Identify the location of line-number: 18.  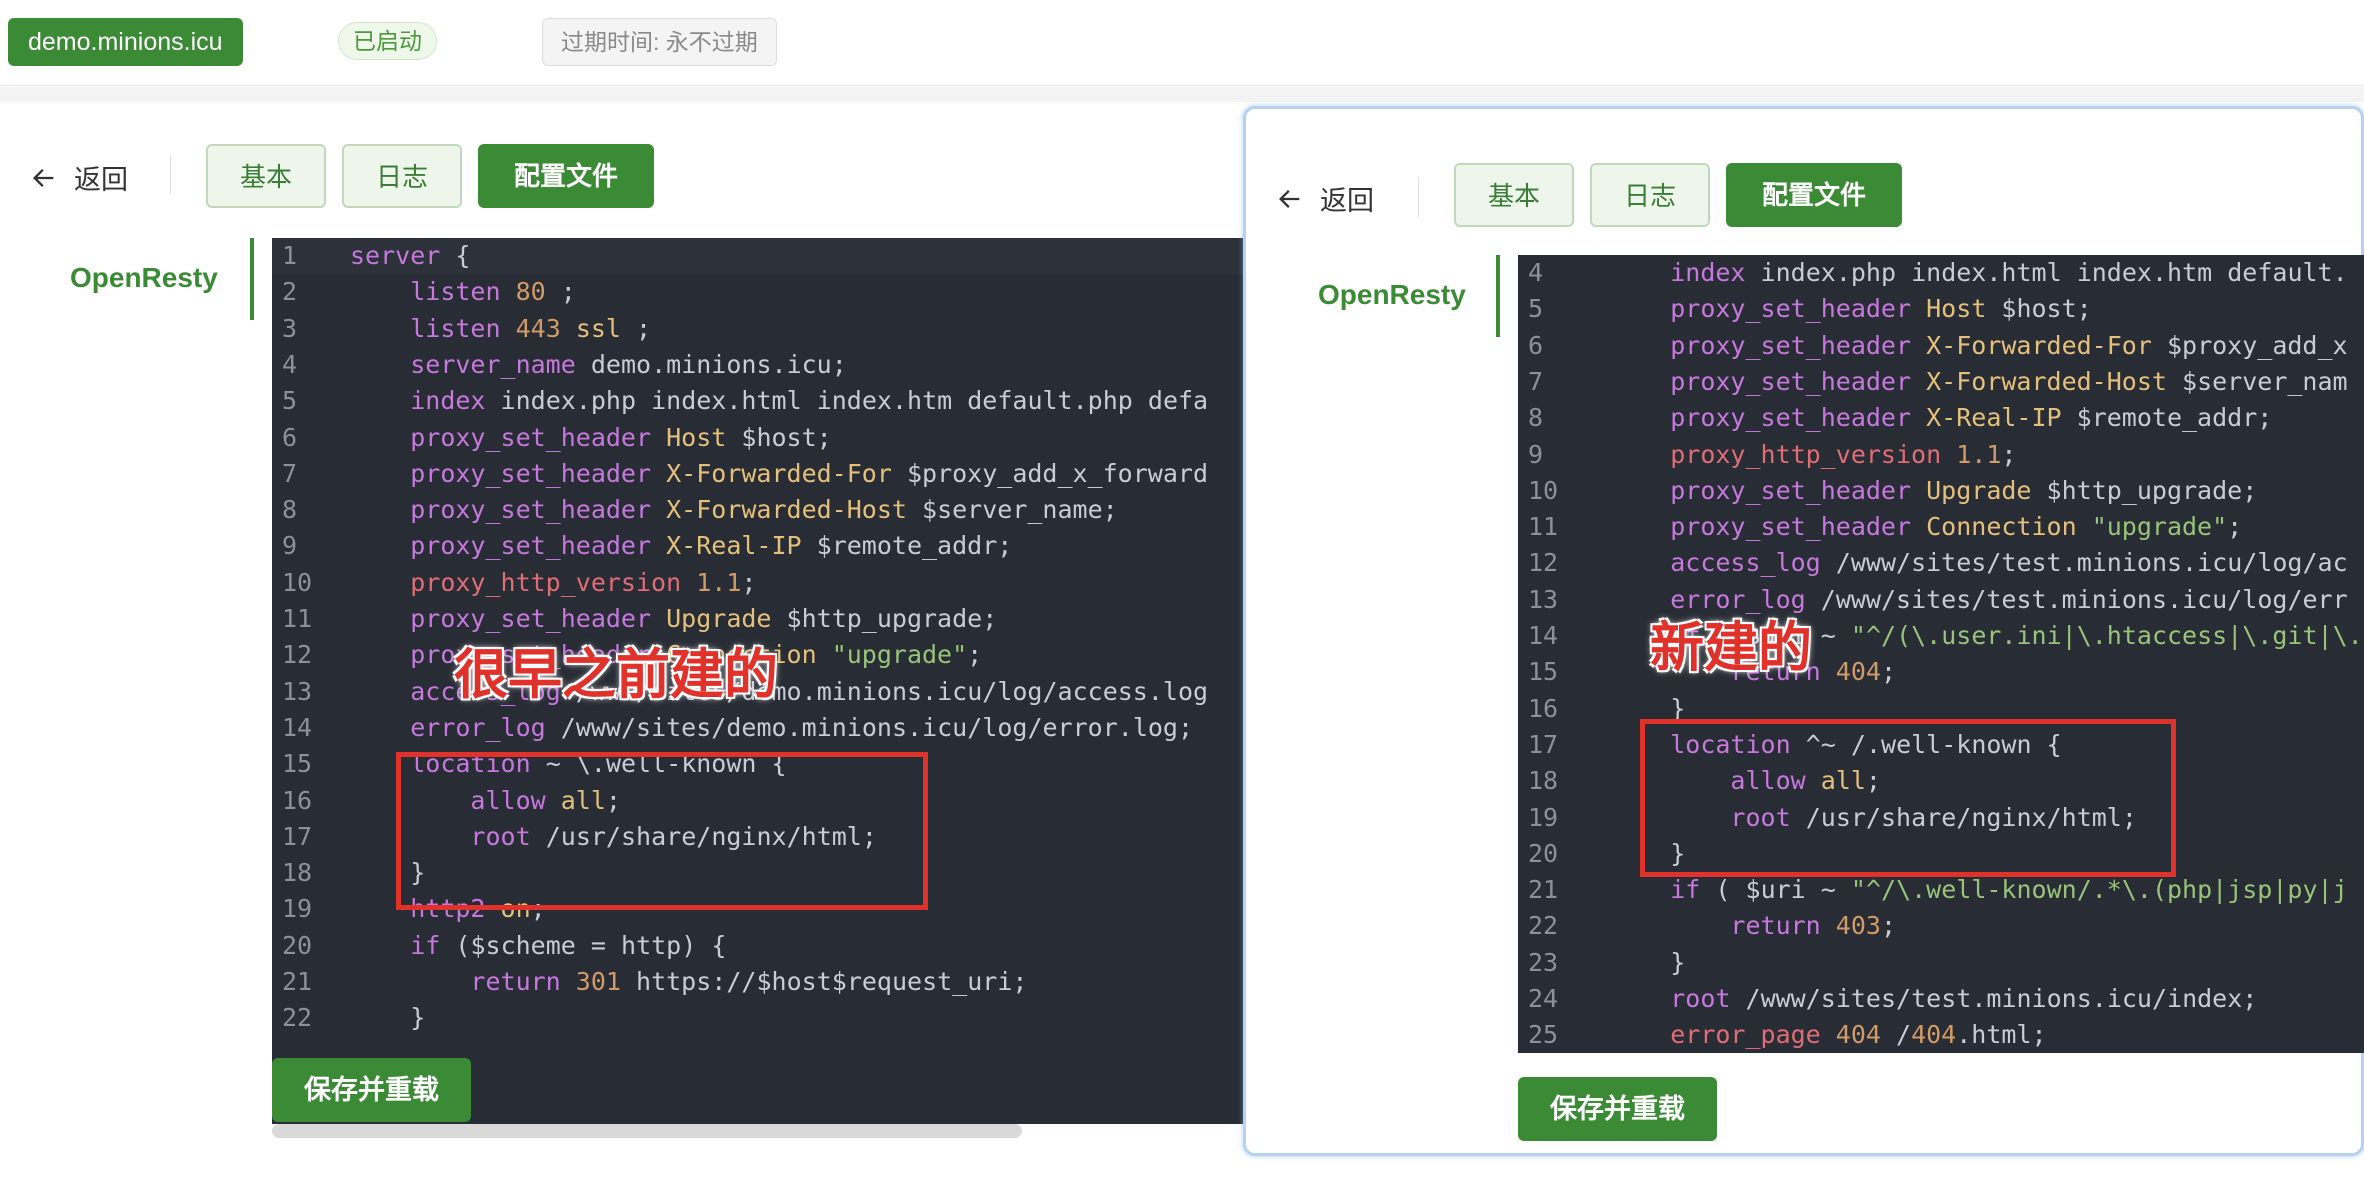
(297, 873).